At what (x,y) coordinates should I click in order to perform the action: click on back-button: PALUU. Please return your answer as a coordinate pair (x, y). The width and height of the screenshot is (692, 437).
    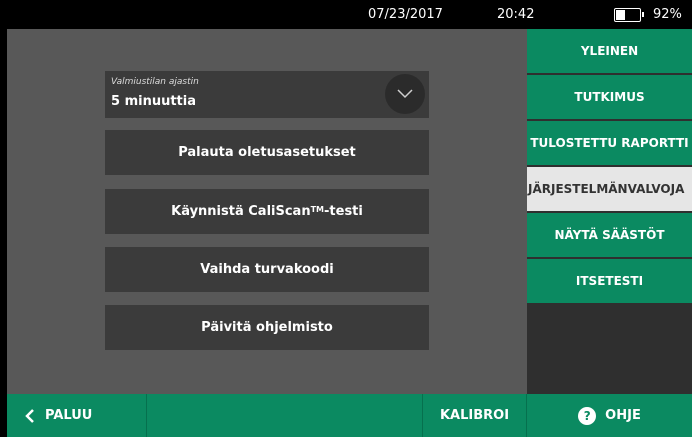
    Looking at the image, I should click on (77, 415).